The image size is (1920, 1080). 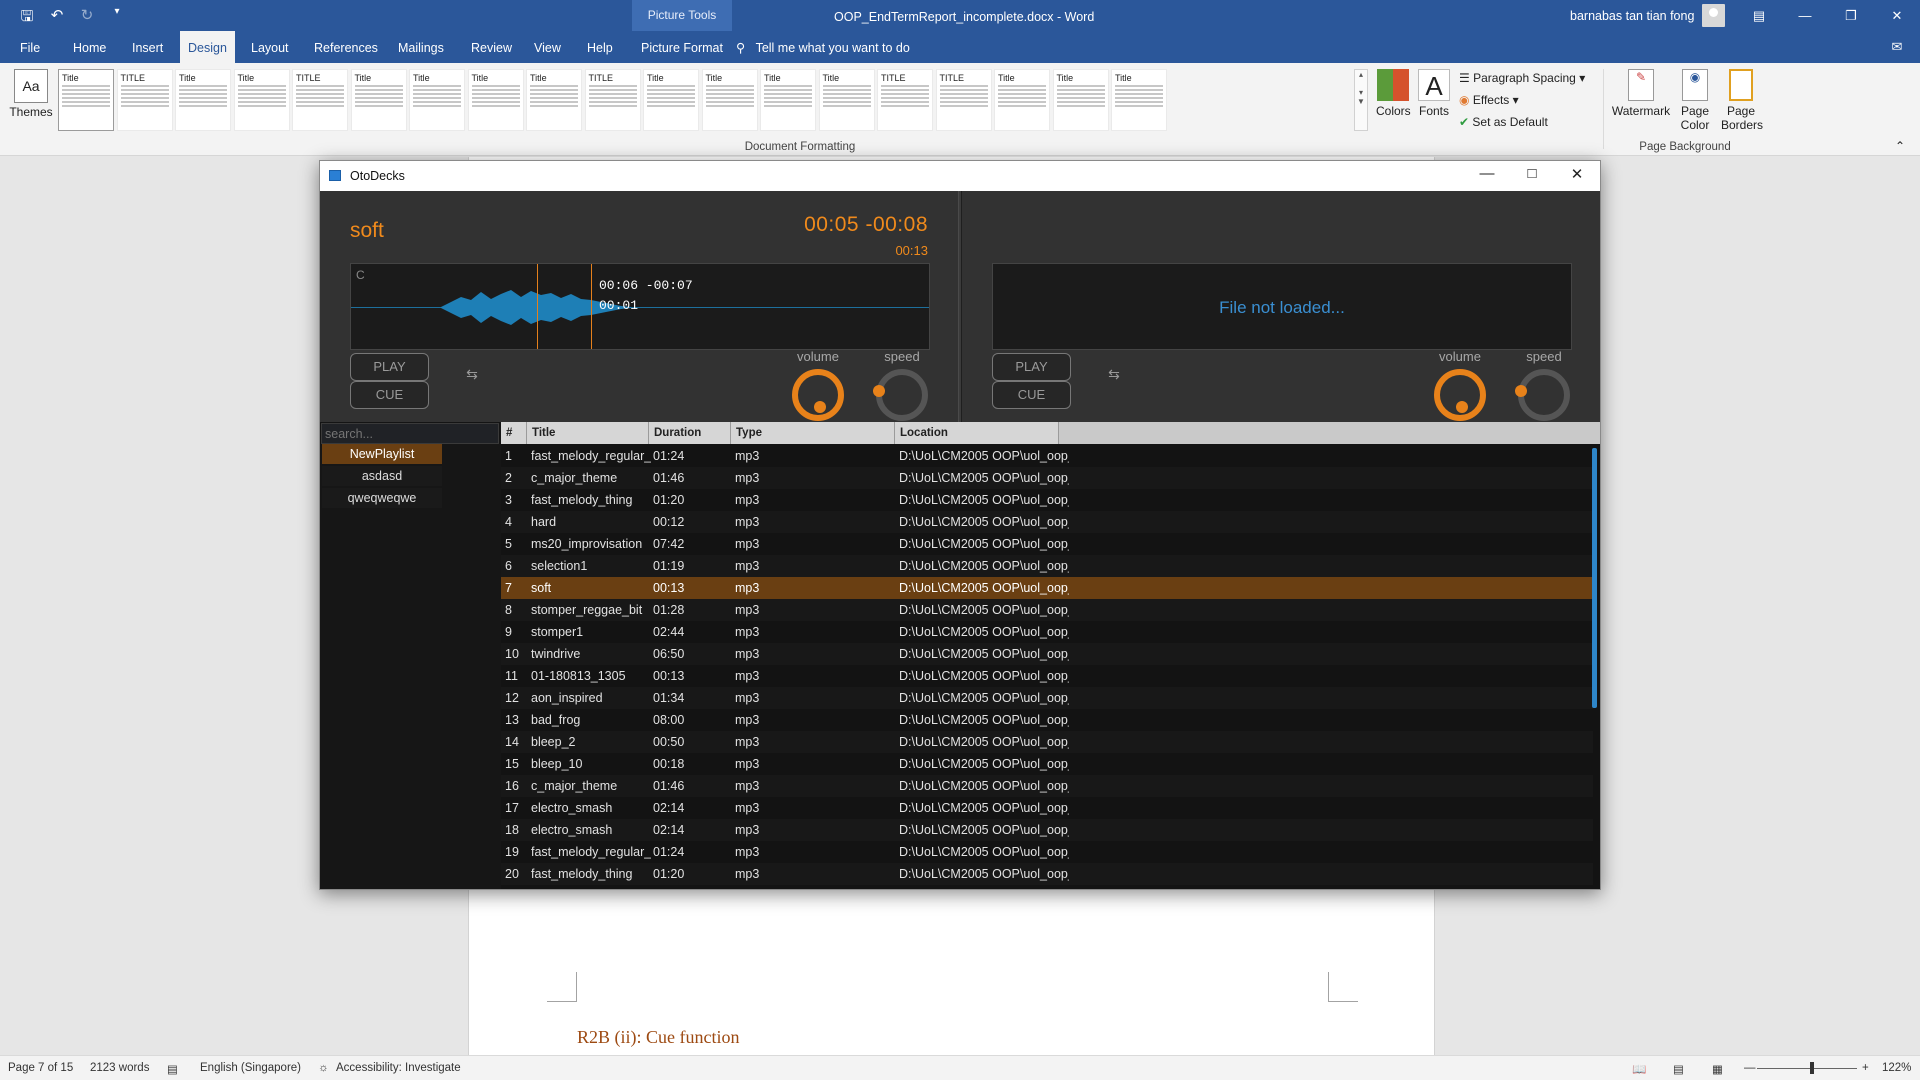 What do you see at coordinates (172, 1069) in the screenshot?
I see `proofing-icon: ▤` at bounding box center [172, 1069].